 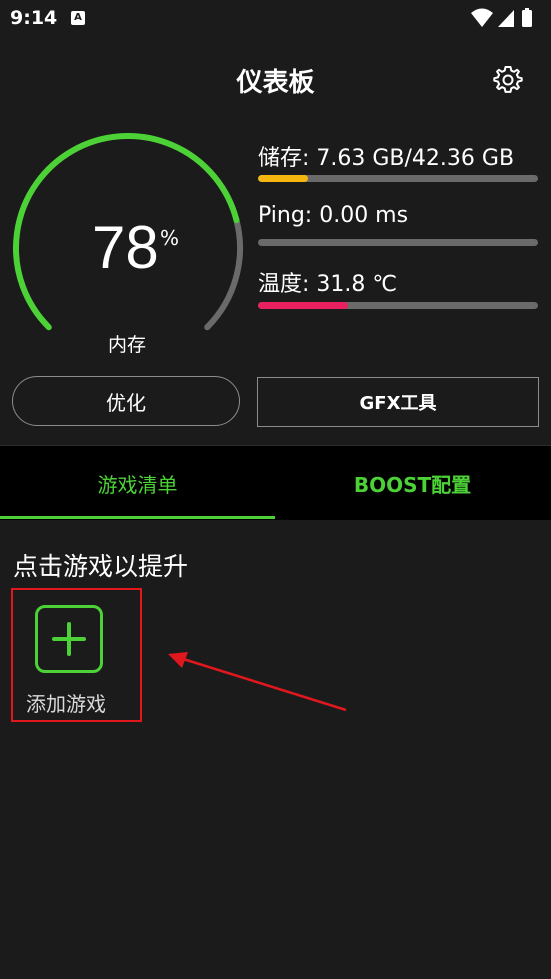 What do you see at coordinates (303, 305) in the screenshot?
I see `temperature-bar-fill` at bounding box center [303, 305].